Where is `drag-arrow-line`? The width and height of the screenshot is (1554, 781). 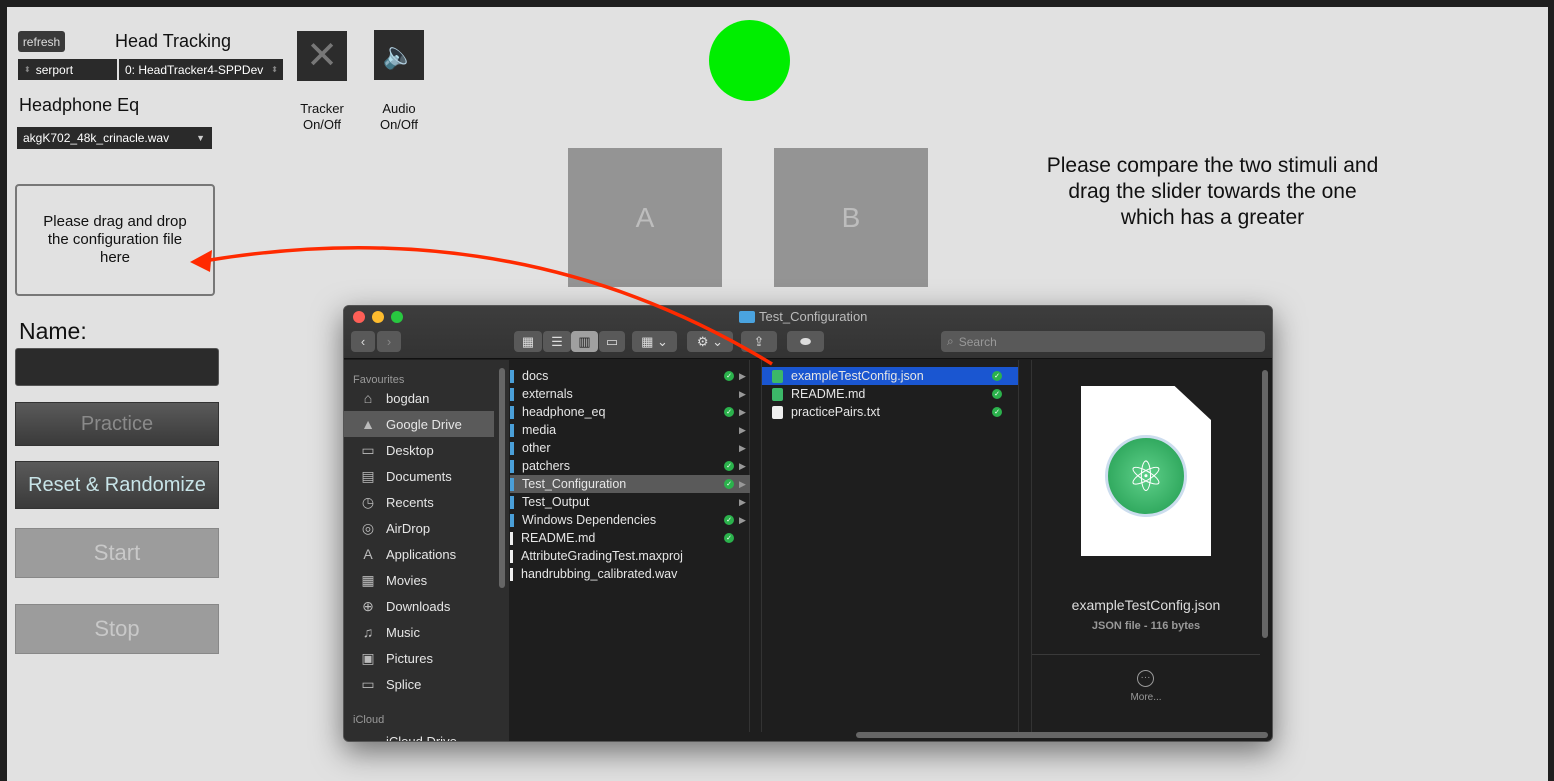 drag-arrow-line is located at coordinates (491, 306).